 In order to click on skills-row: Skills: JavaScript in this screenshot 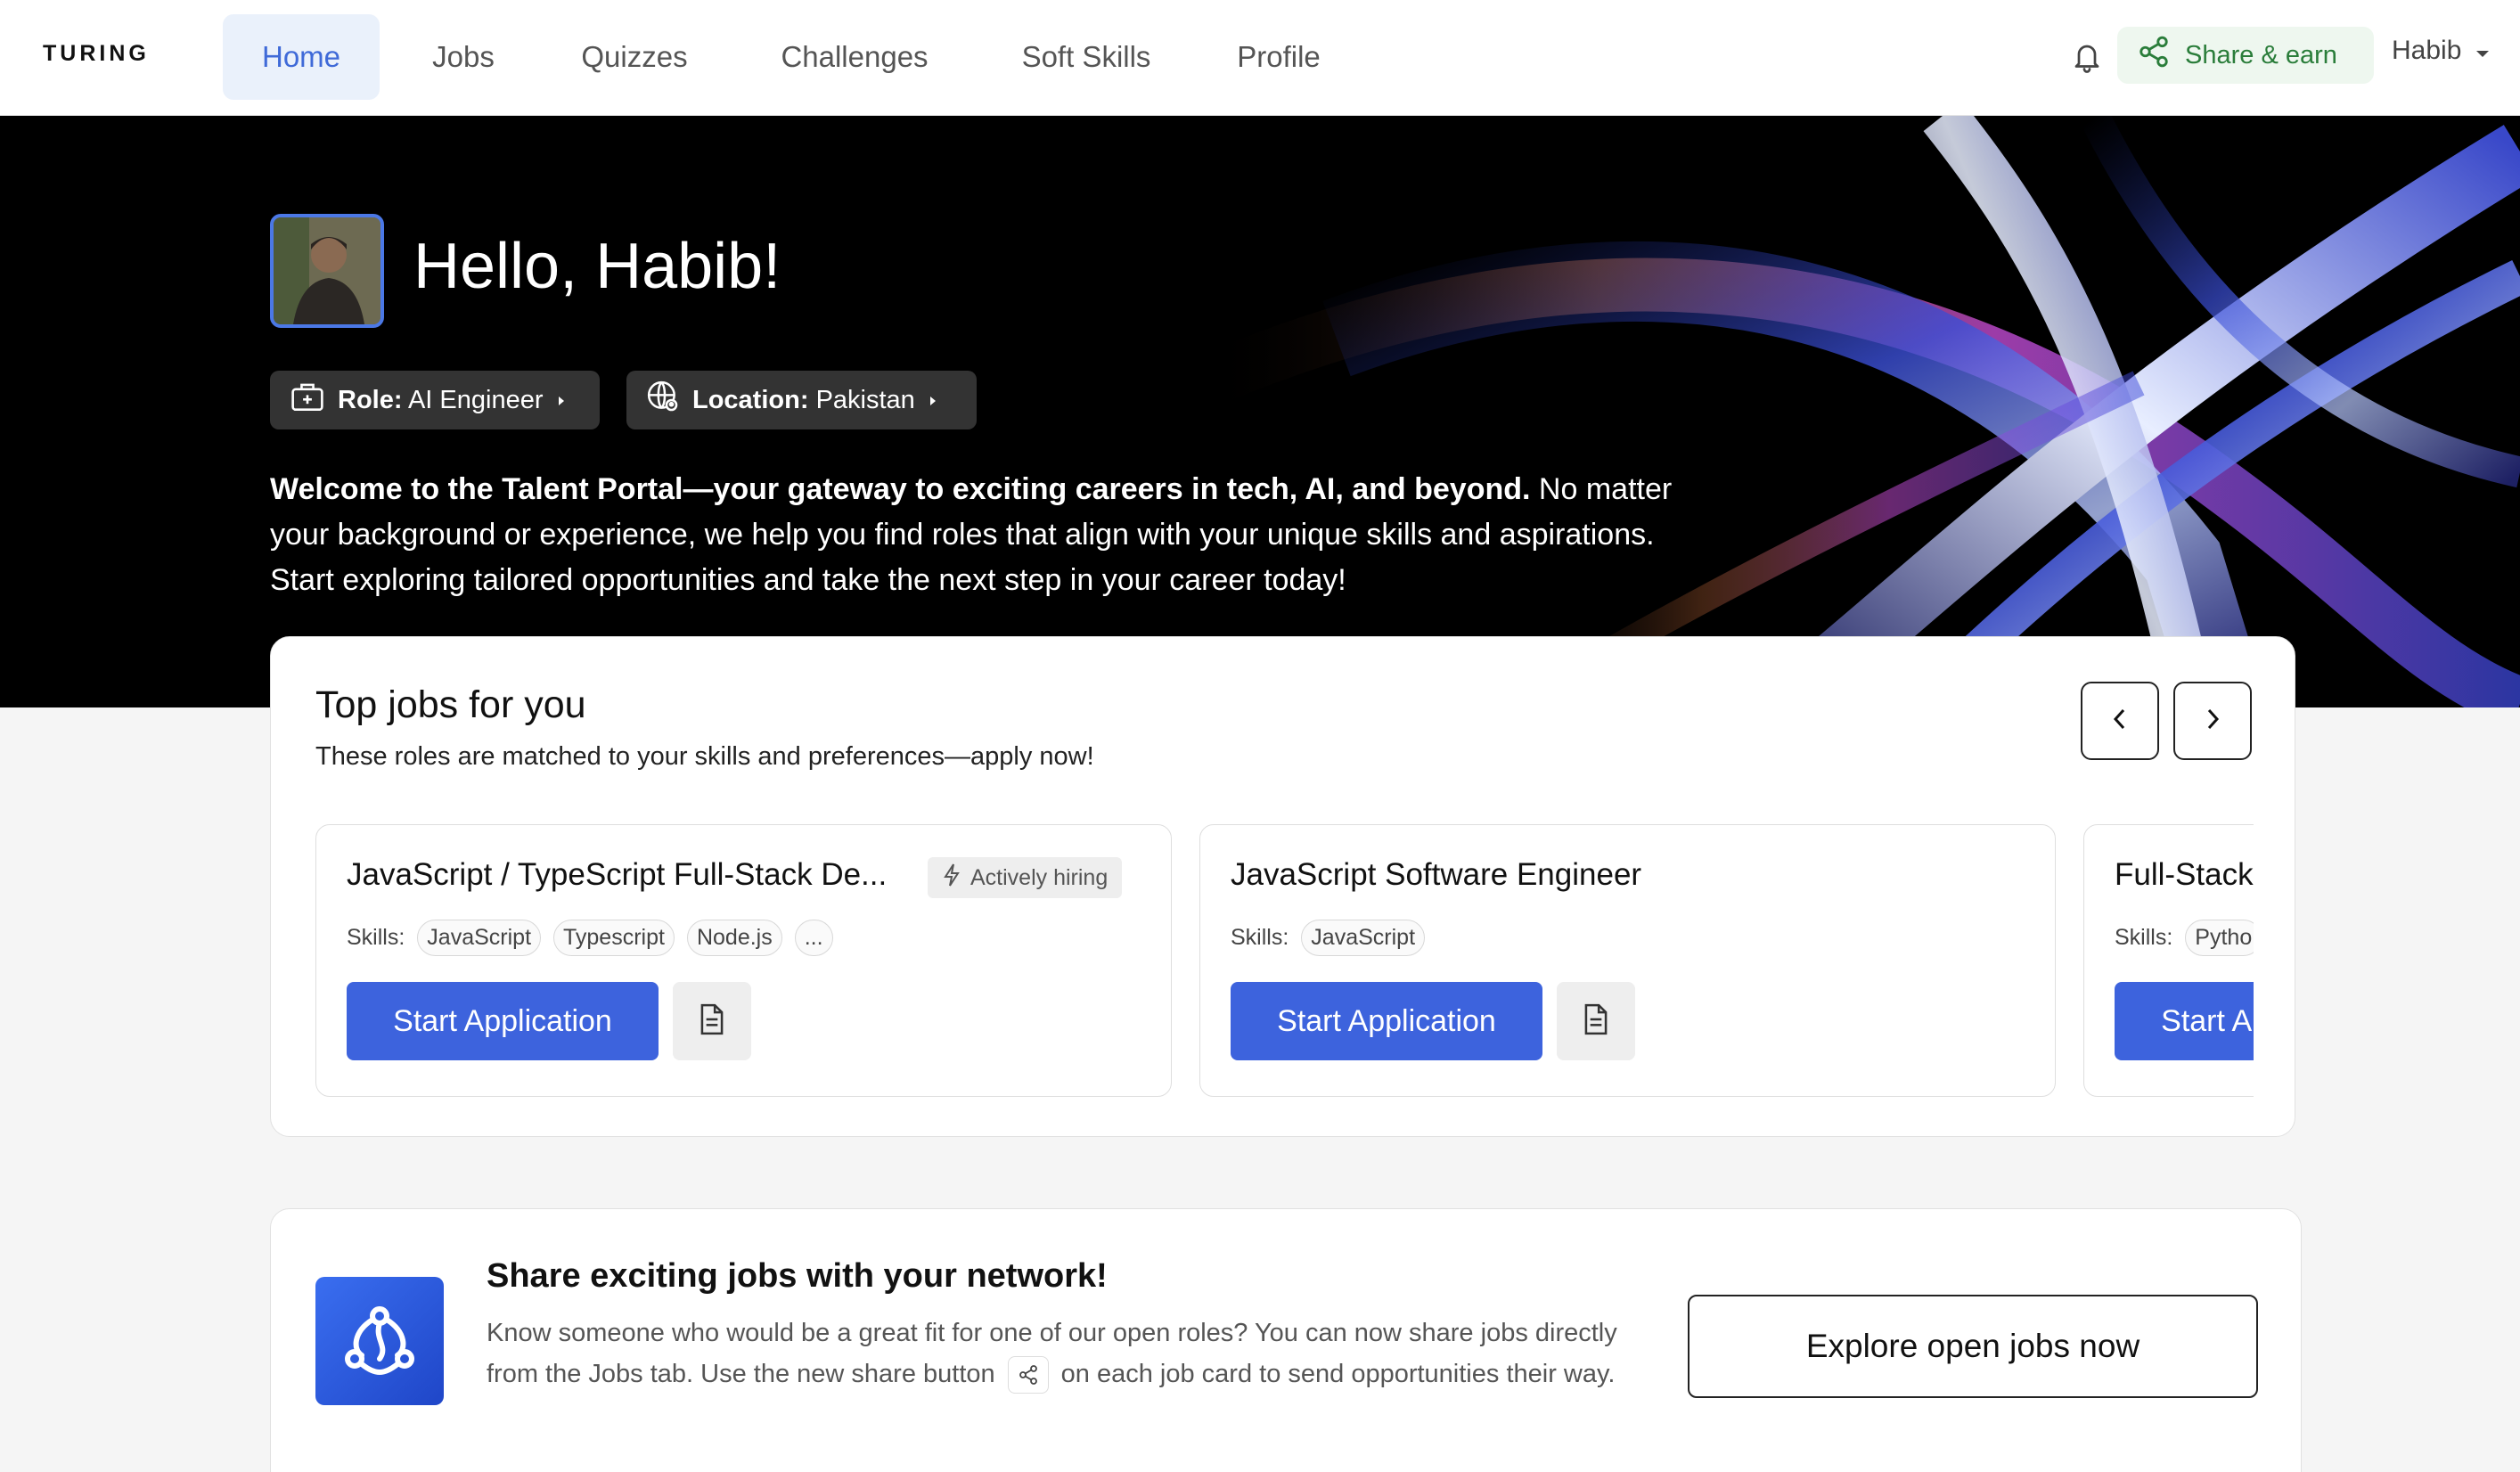, I will do `click(1328, 938)`.